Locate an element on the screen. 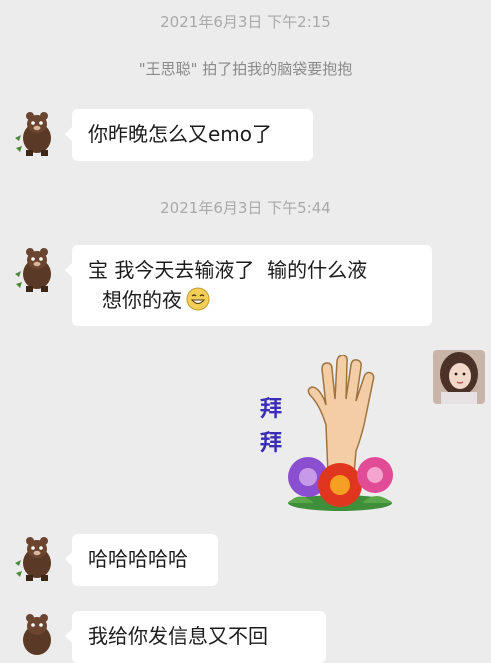 This screenshot has height=663, width=491. flowers-icon is located at coordinates (340, 484).